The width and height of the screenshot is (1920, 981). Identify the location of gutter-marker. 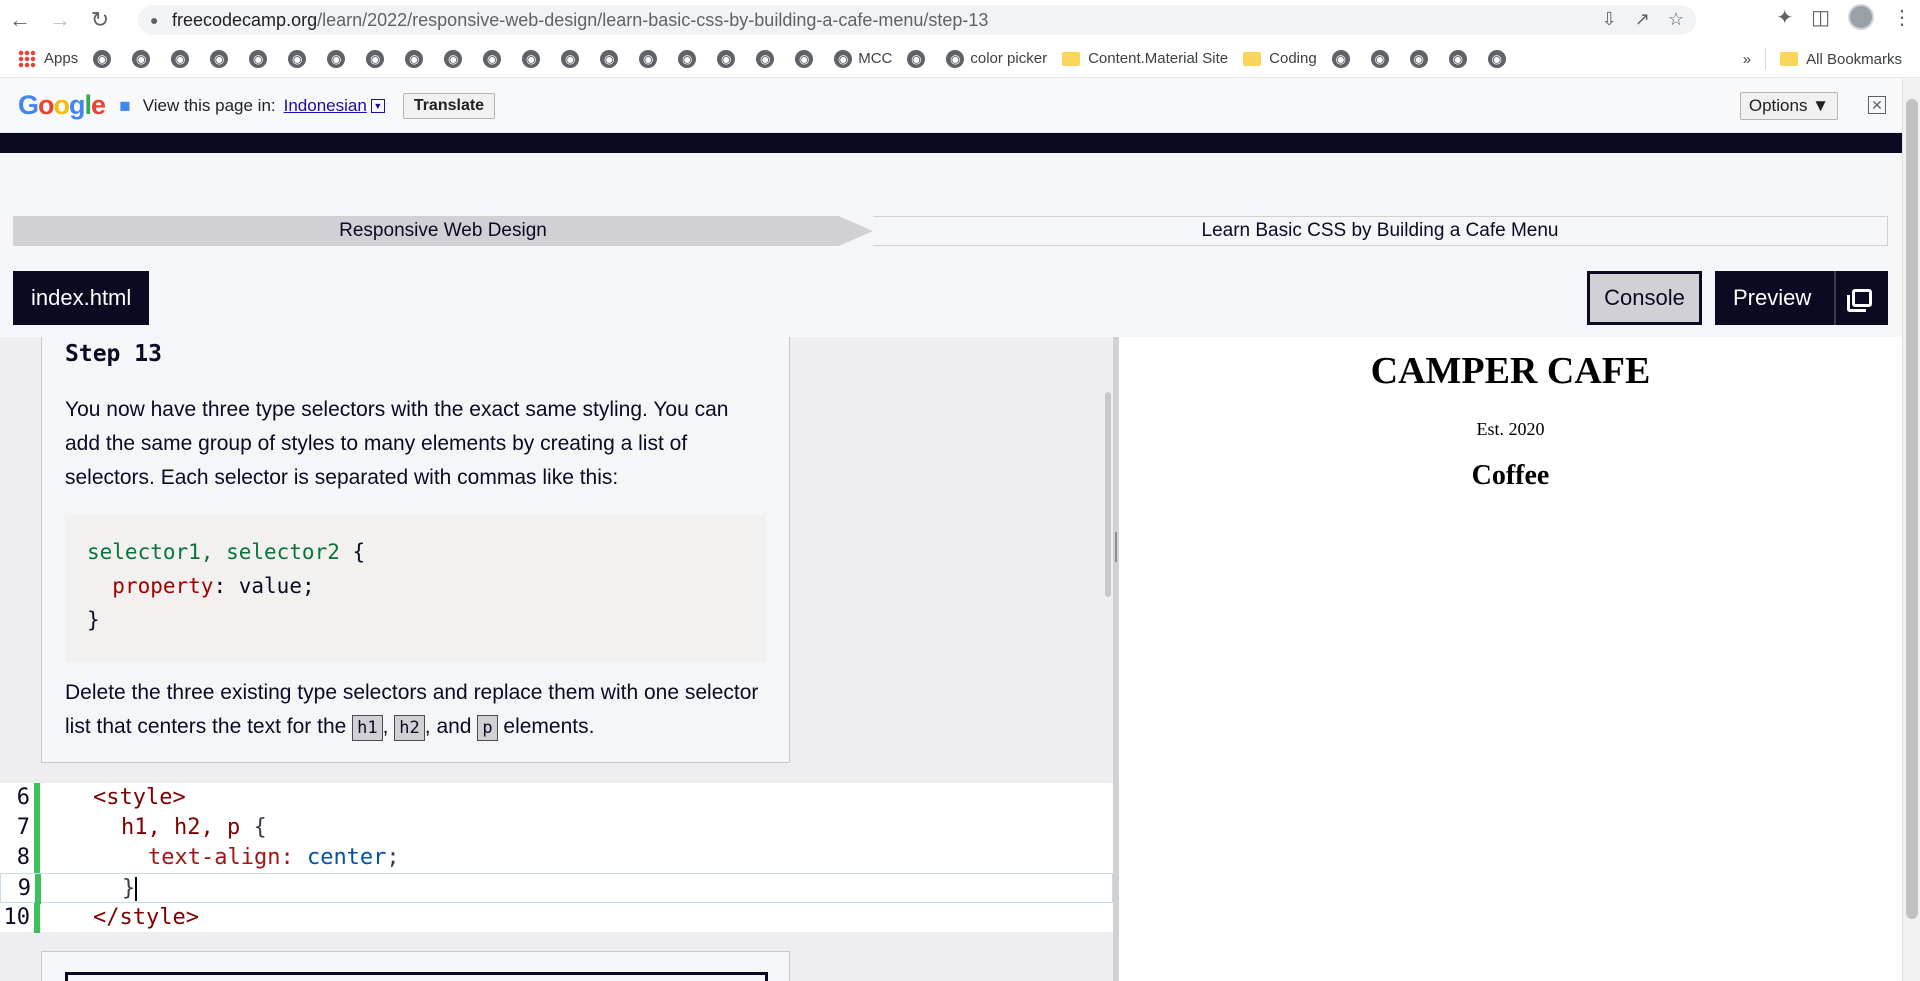
(37, 918).